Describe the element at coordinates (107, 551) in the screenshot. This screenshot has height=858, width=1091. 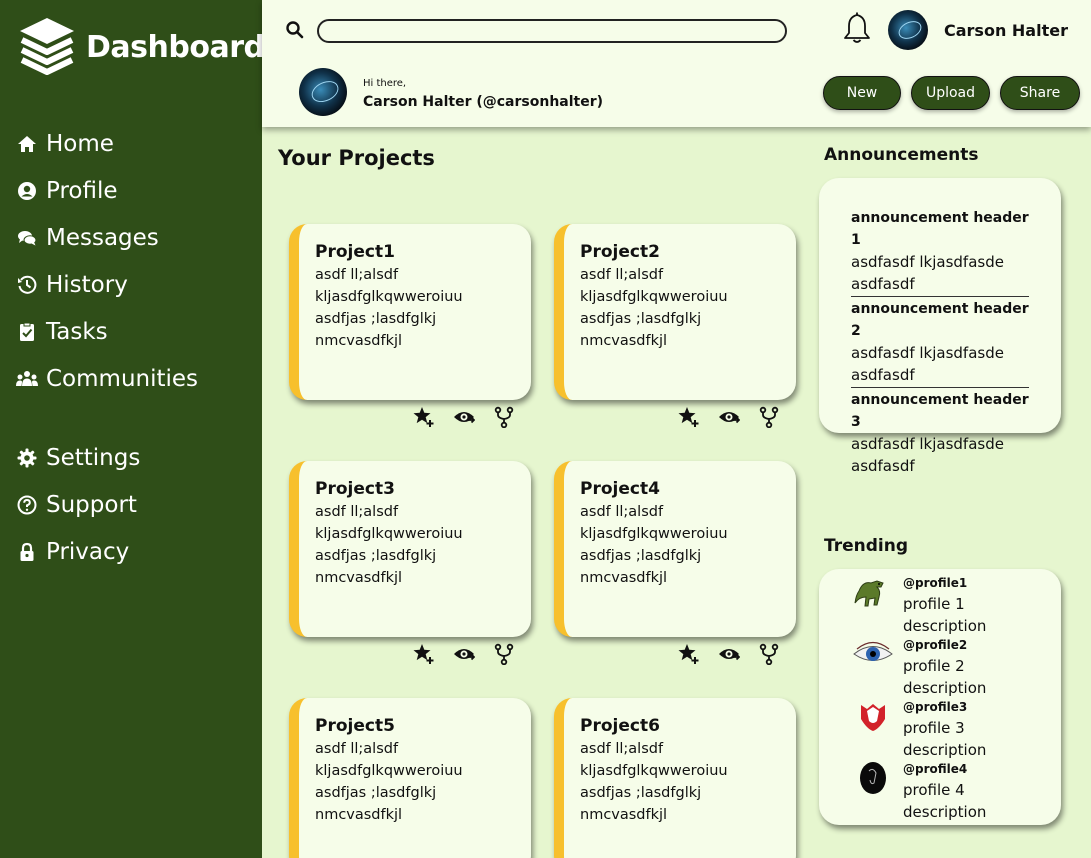
I see `sidebar-item-privacy: Privacy` at that location.